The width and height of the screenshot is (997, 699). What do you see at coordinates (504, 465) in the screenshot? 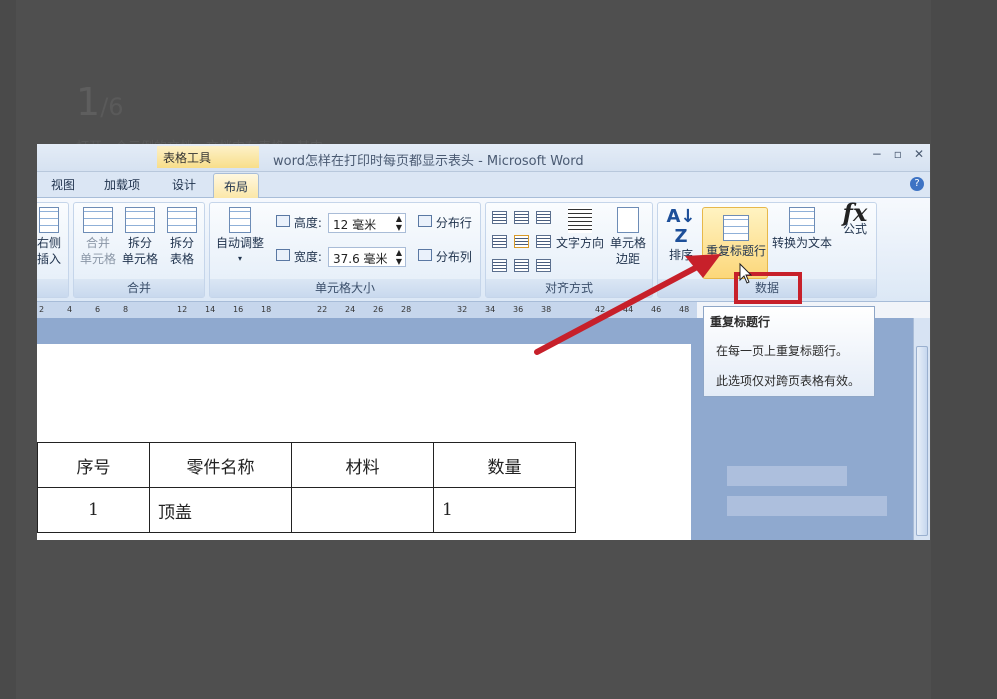
I see `header-cell: 数量` at bounding box center [504, 465].